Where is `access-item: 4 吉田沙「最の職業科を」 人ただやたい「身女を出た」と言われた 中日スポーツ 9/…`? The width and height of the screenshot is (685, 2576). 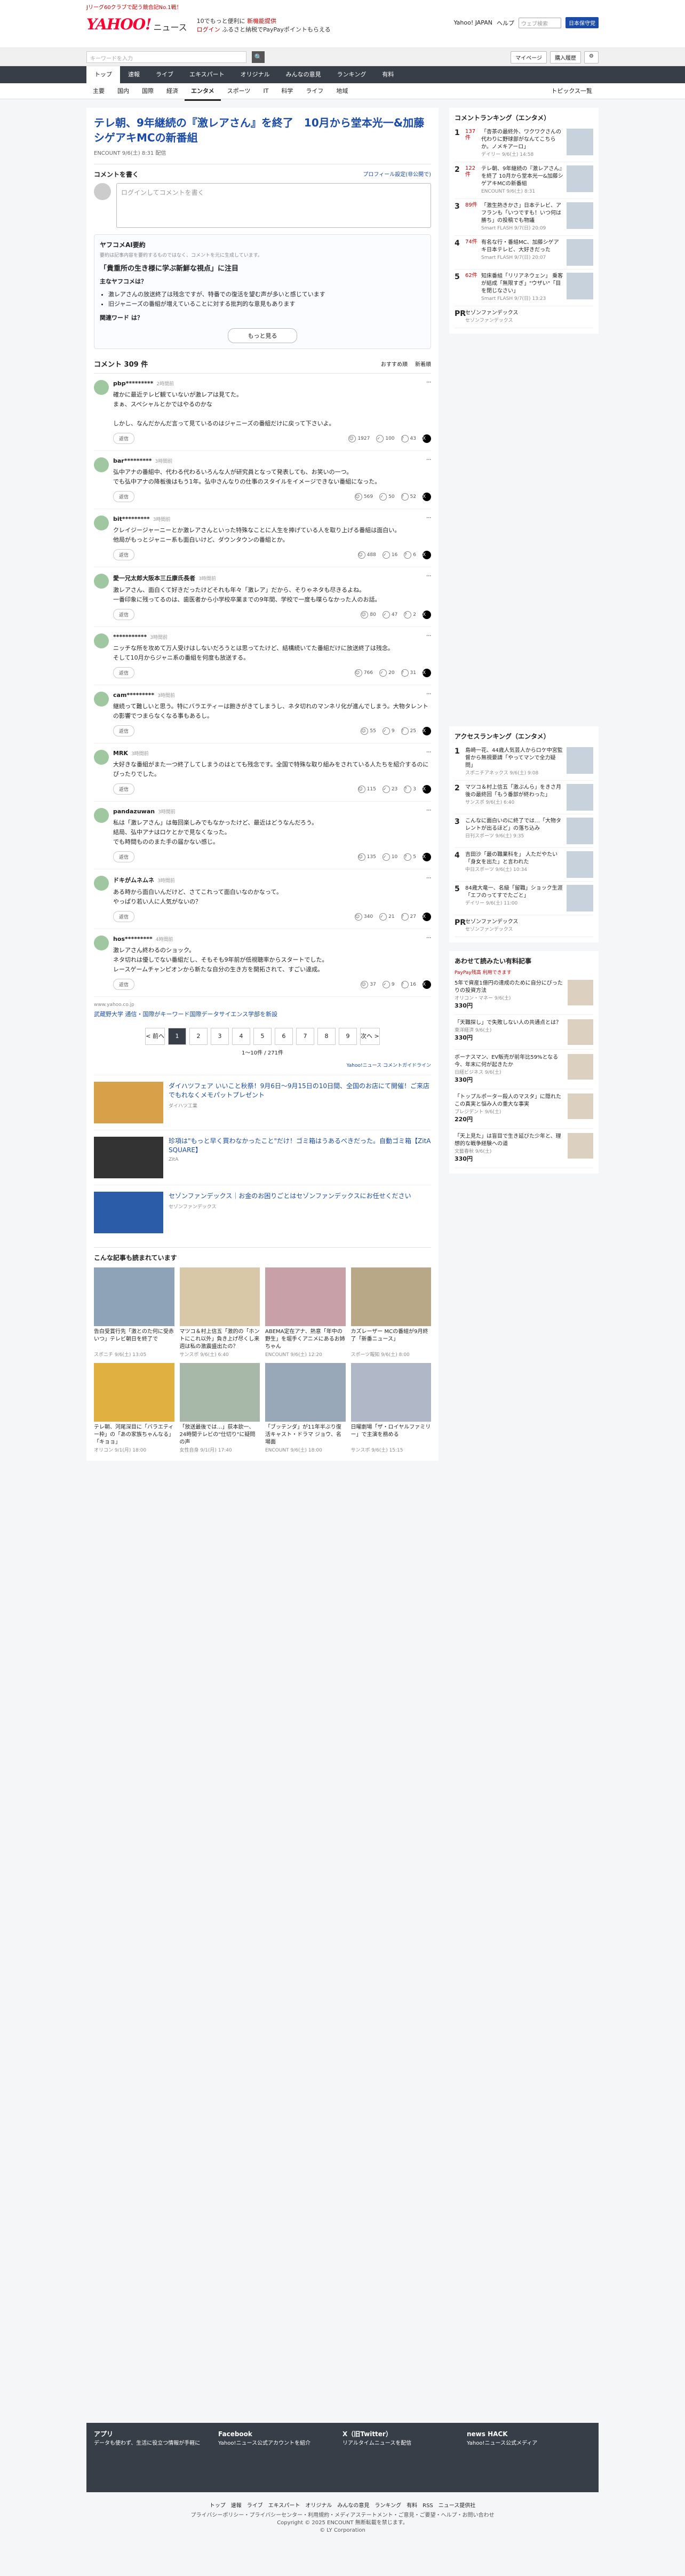
access-item: 4 吉田沙「最の職業科を」 人ただやたい「身女を出た」と言われた 中日スポーツ 9/… is located at coordinates (524, 865).